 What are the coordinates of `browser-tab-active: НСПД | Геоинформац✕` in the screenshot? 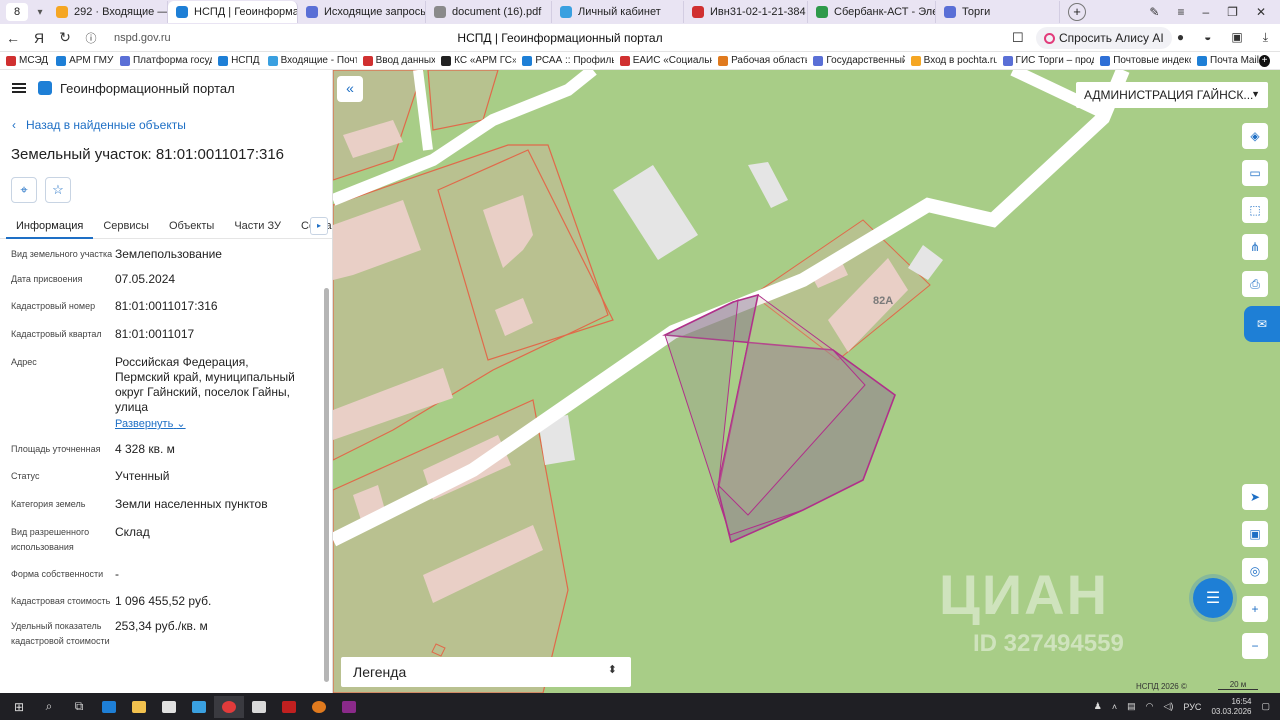 It's located at (233, 12).